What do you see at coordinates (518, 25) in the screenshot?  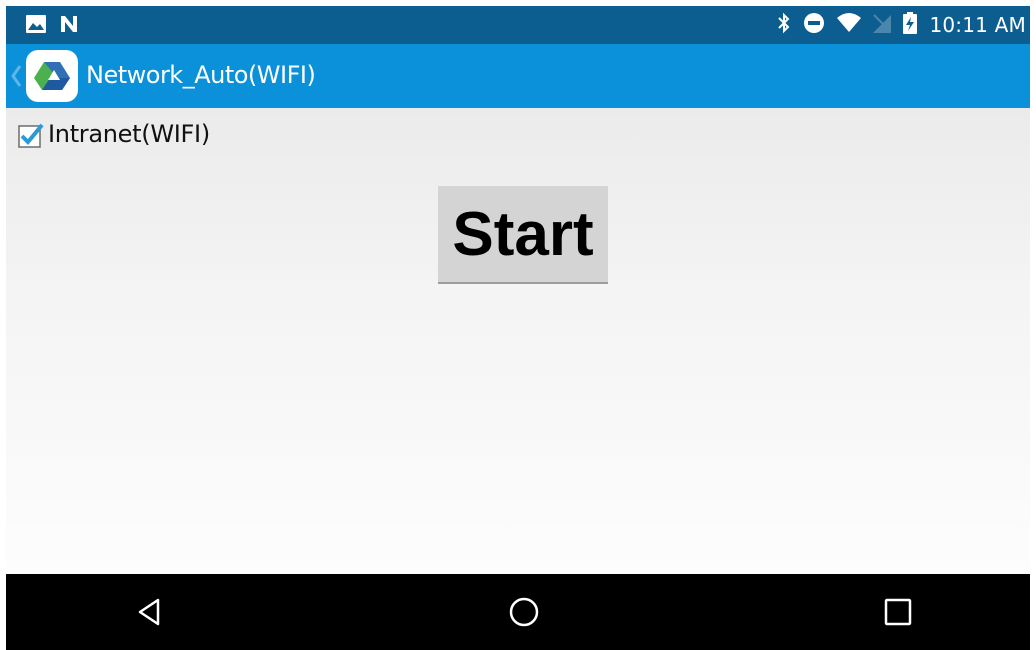 I see `status-bar: 10:11 AM` at bounding box center [518, 25].